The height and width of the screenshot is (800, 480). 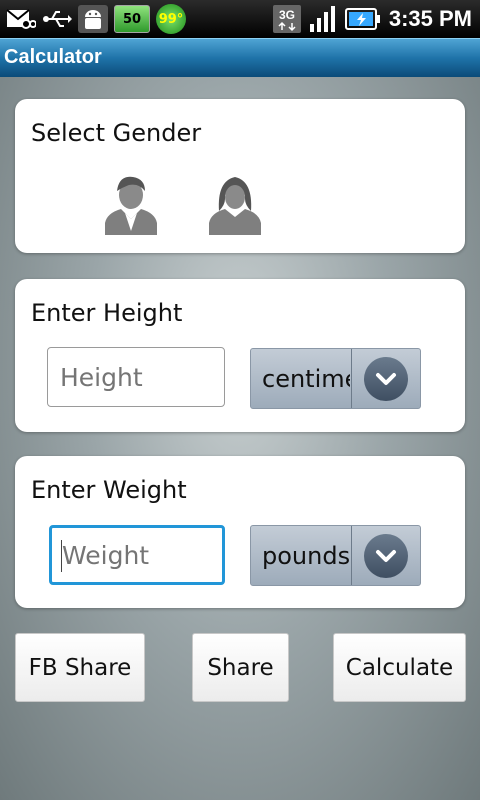 I want to click on voicemail-mail-icon, so click(x=21, y=19).